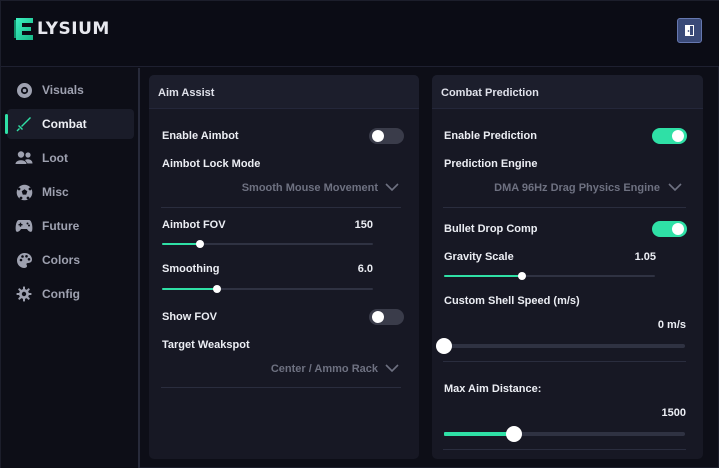  I want to click on sidebar-item-config: Config, so click(70, 294).